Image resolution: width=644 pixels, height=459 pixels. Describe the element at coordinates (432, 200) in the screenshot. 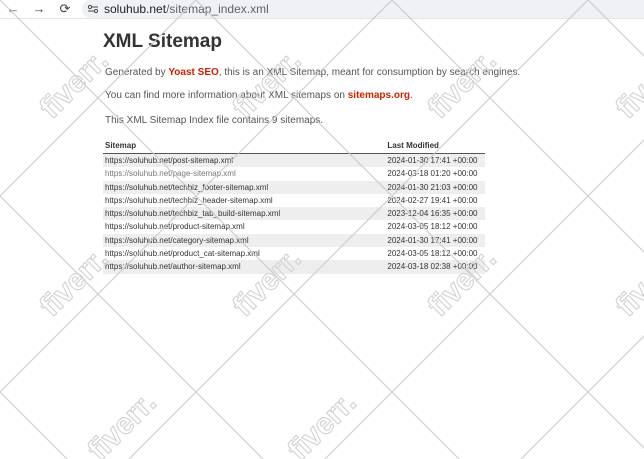

I see `last-modified-cell: 2024-02-27 19:41 +00:00` at that location.